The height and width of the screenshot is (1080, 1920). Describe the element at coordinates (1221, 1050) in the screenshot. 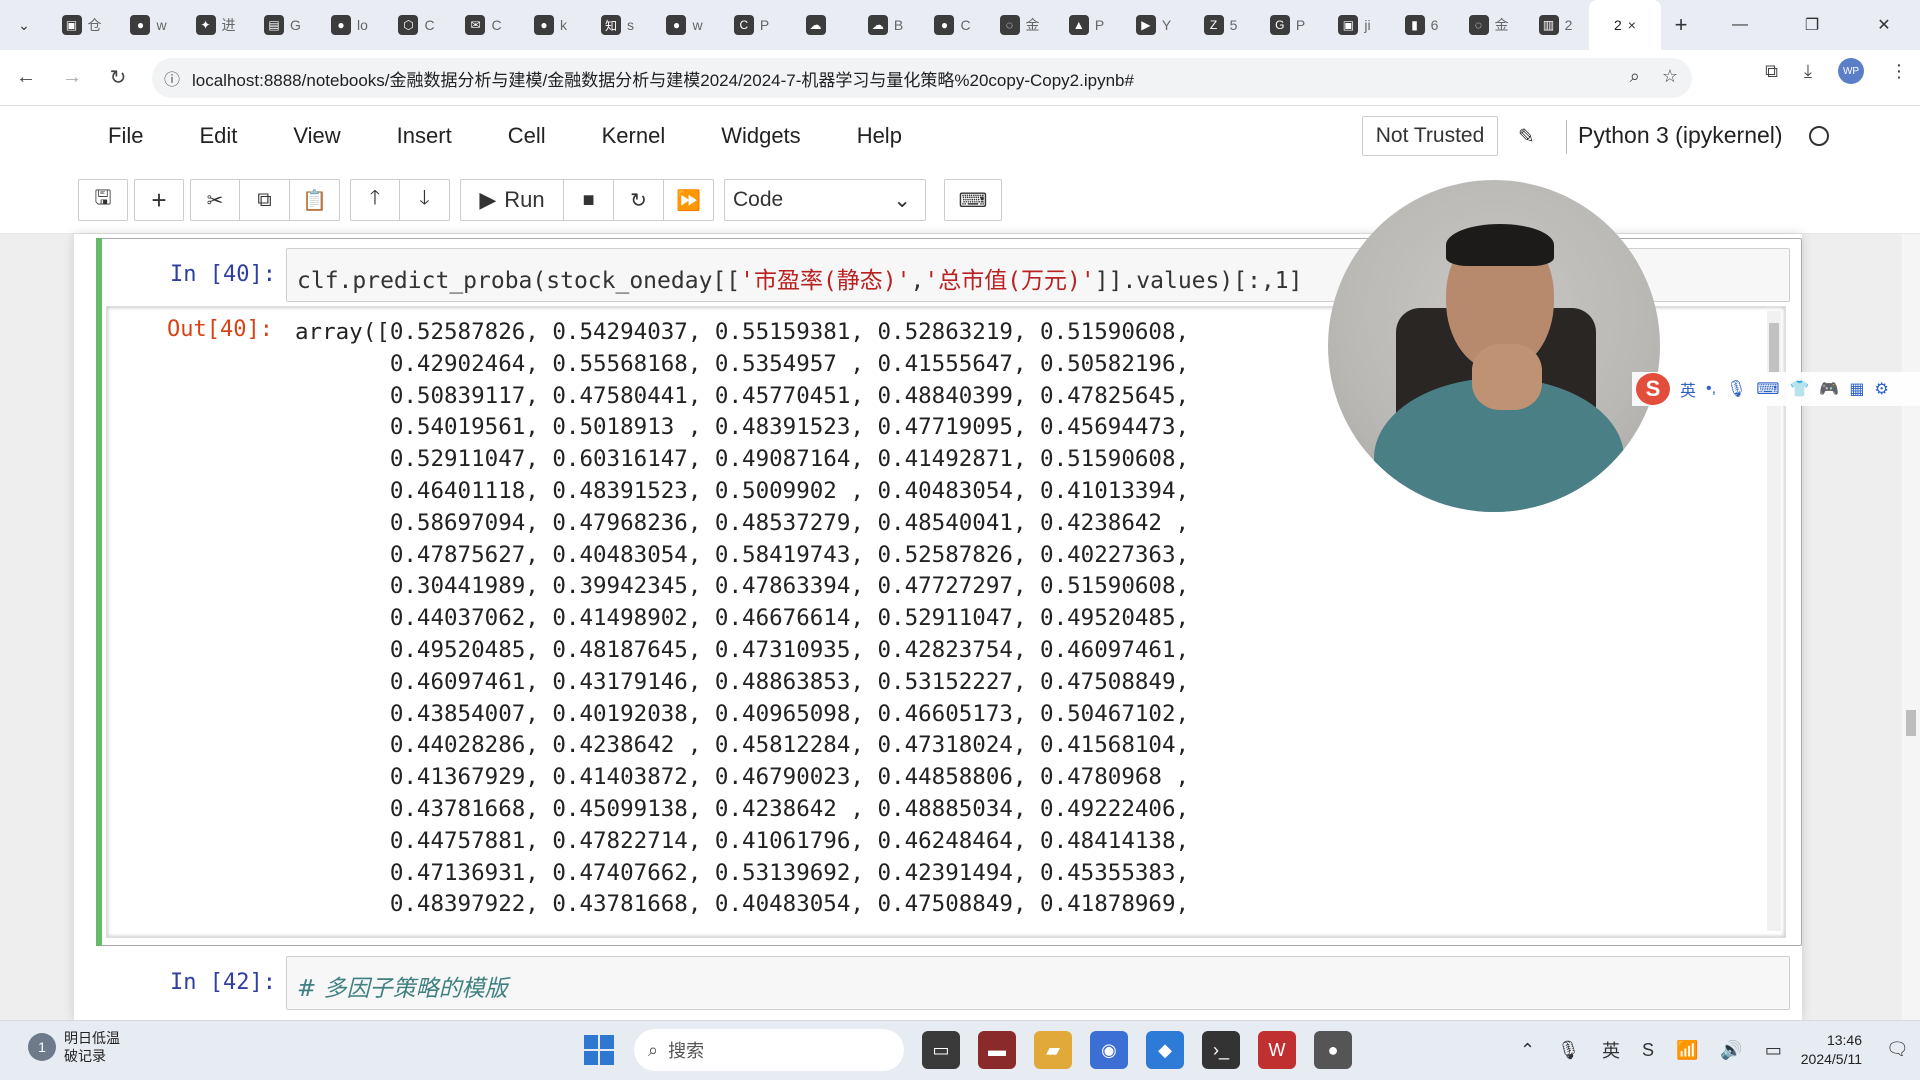

I see `terminal-icon: ›_` at that location.